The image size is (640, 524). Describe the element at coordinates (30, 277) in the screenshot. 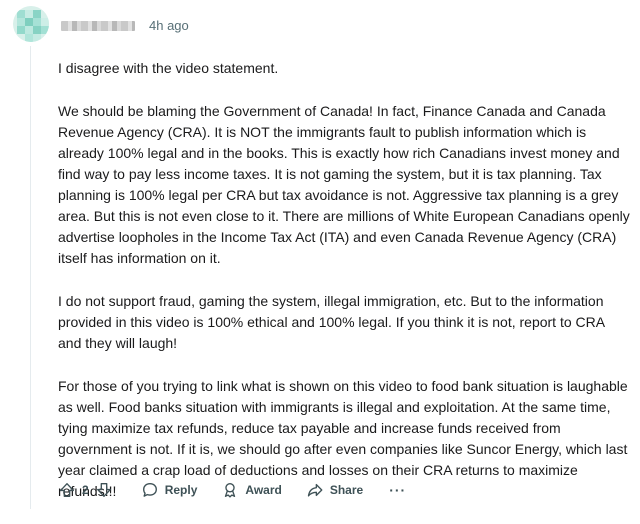

I see `thread-line` at that location.